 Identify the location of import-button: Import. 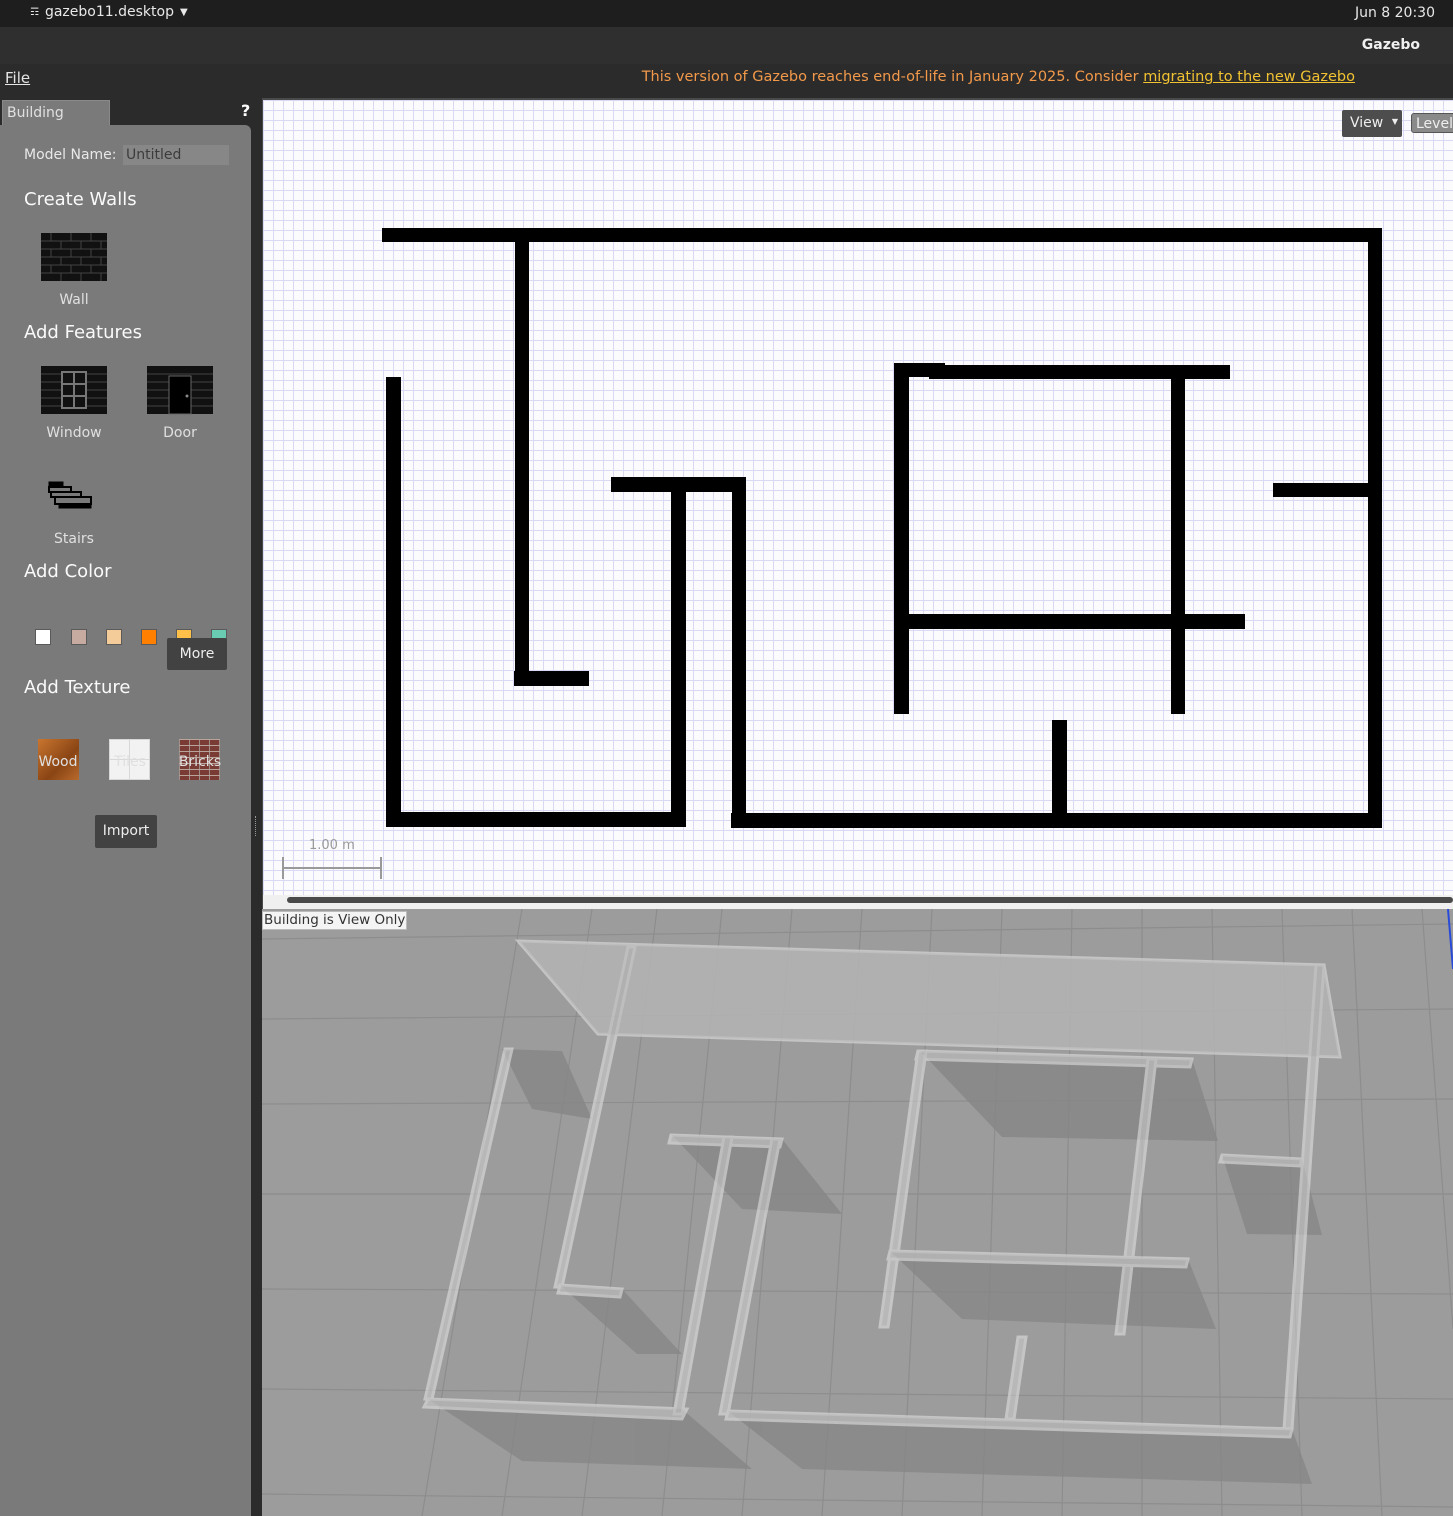
(126, 831).